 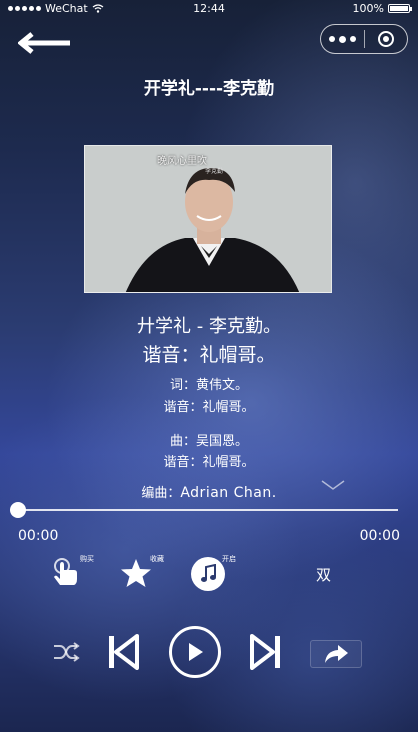 What do you see at coordinates (66, 652) in the screenshot?
I see `shuffle-icon` at bounding box center [66, 652].